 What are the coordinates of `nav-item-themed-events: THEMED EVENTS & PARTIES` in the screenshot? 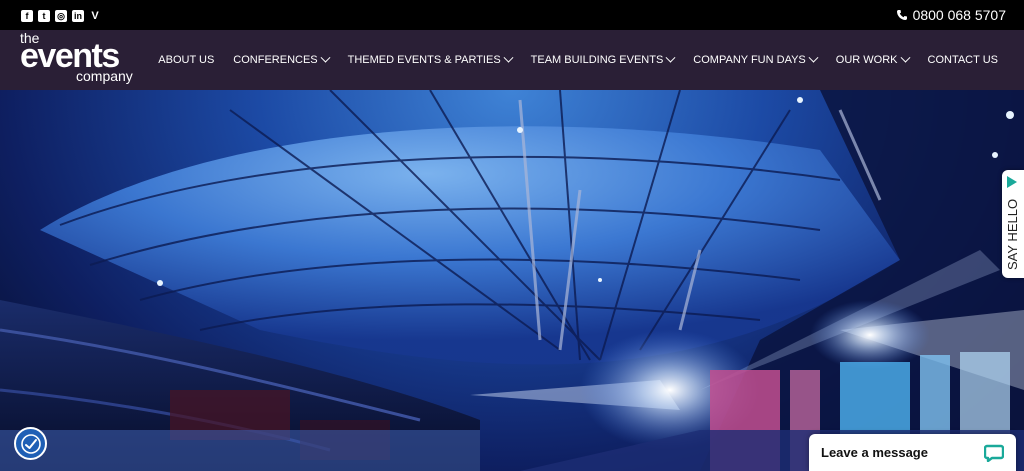 It's located at (430, 59).